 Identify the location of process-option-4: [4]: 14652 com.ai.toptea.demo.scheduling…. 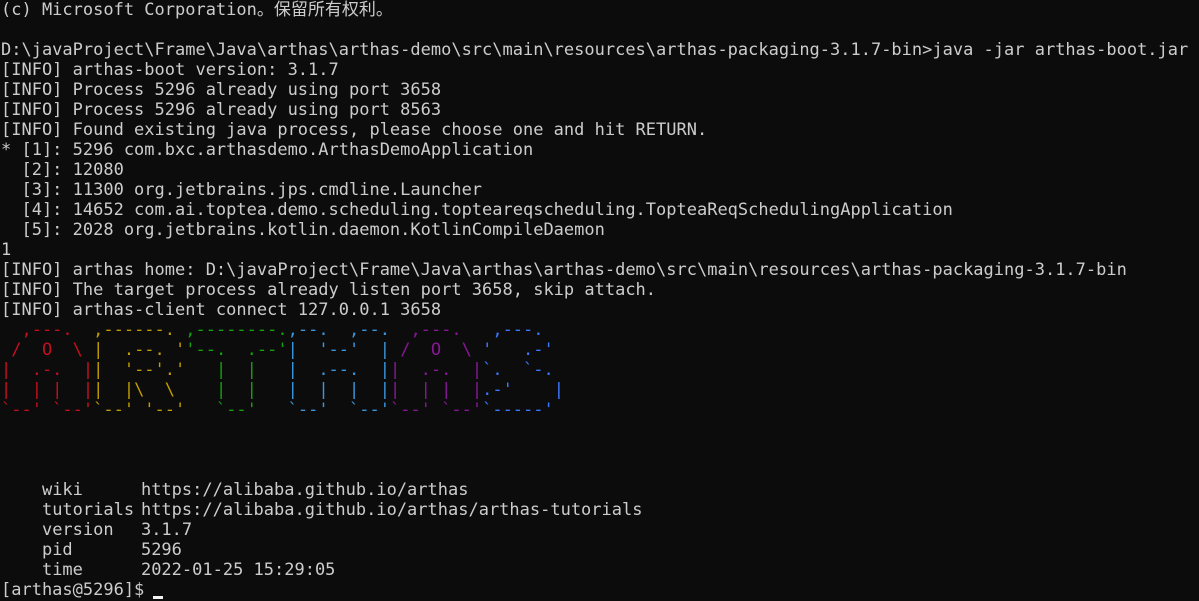
(477, 210).